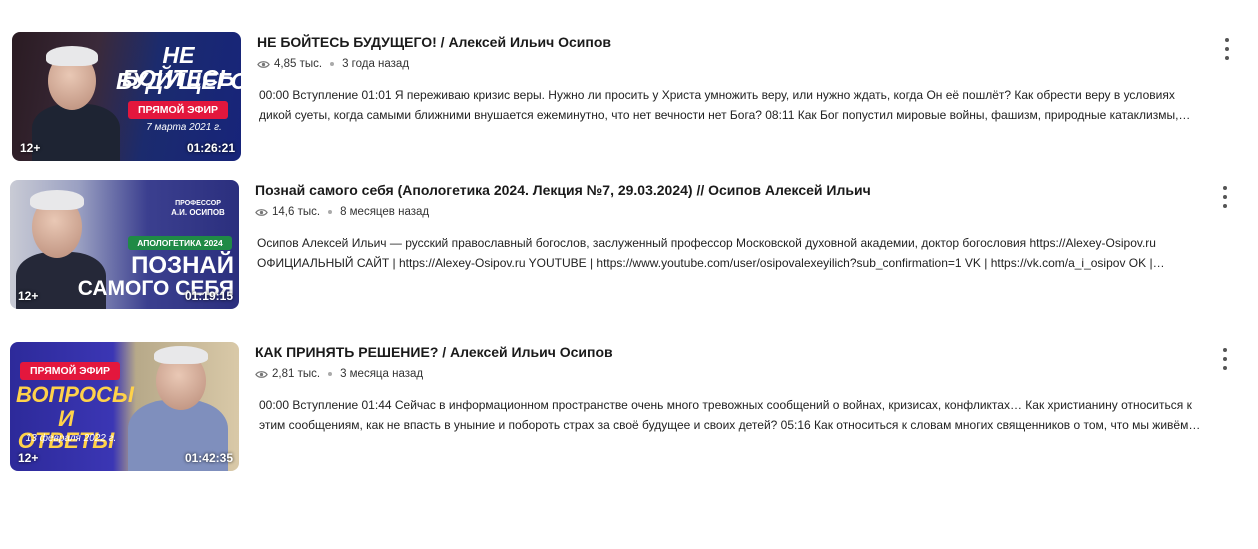 The image size is (1258, 549). Describe the element at coordinates (71, 438) in the screenshot. I see `thumbnail-date: 13 февраля 2022 г.` at that location.